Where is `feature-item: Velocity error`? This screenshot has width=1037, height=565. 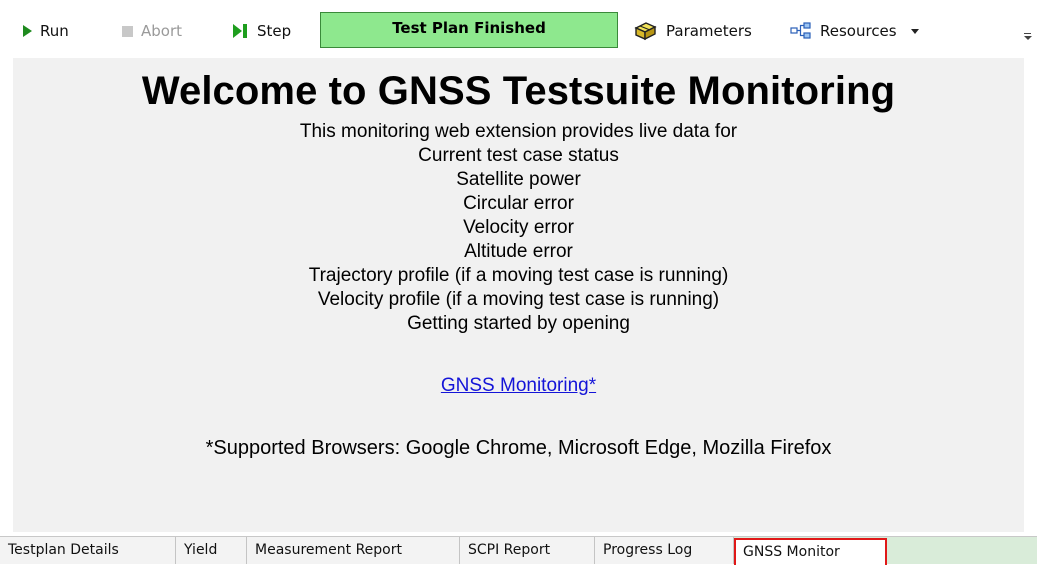 feature-item: Velocity error is located at coordinates (518, 227).